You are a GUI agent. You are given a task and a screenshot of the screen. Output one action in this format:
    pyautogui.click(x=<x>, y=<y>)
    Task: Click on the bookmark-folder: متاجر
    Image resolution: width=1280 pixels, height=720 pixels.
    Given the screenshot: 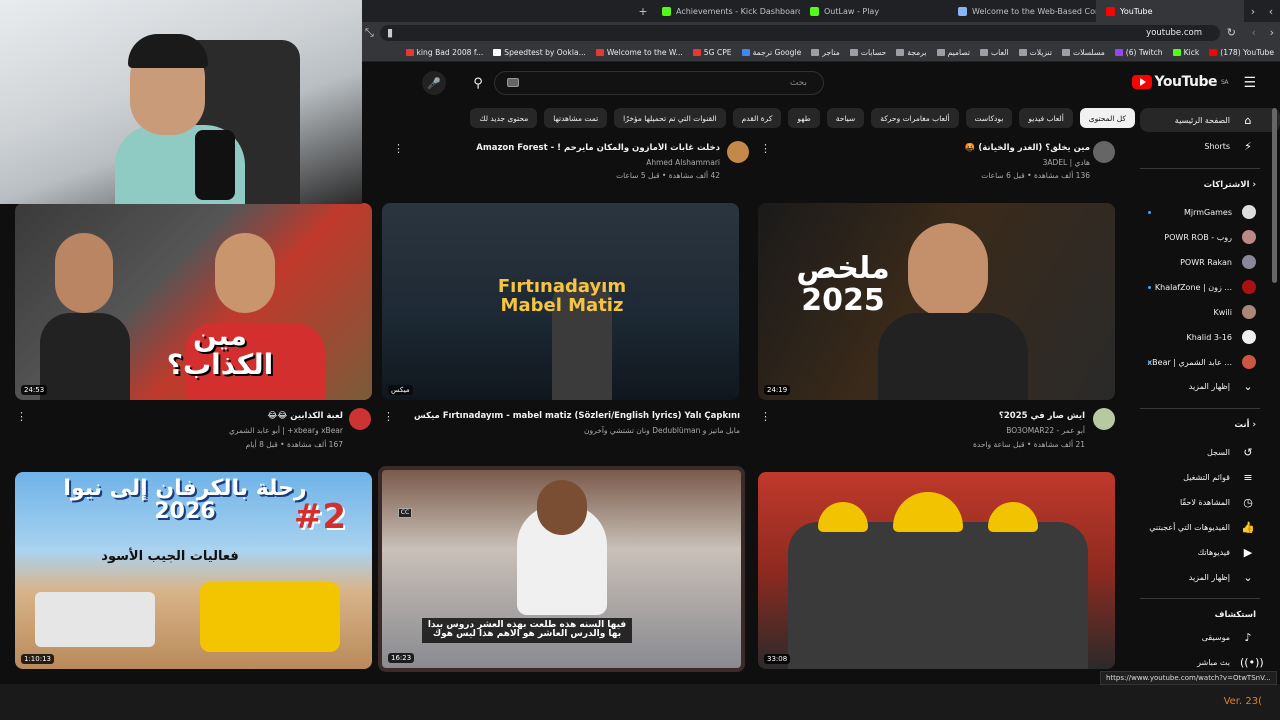 What is the action you would take?
    pyautogui.click(x=826, y=52)
    